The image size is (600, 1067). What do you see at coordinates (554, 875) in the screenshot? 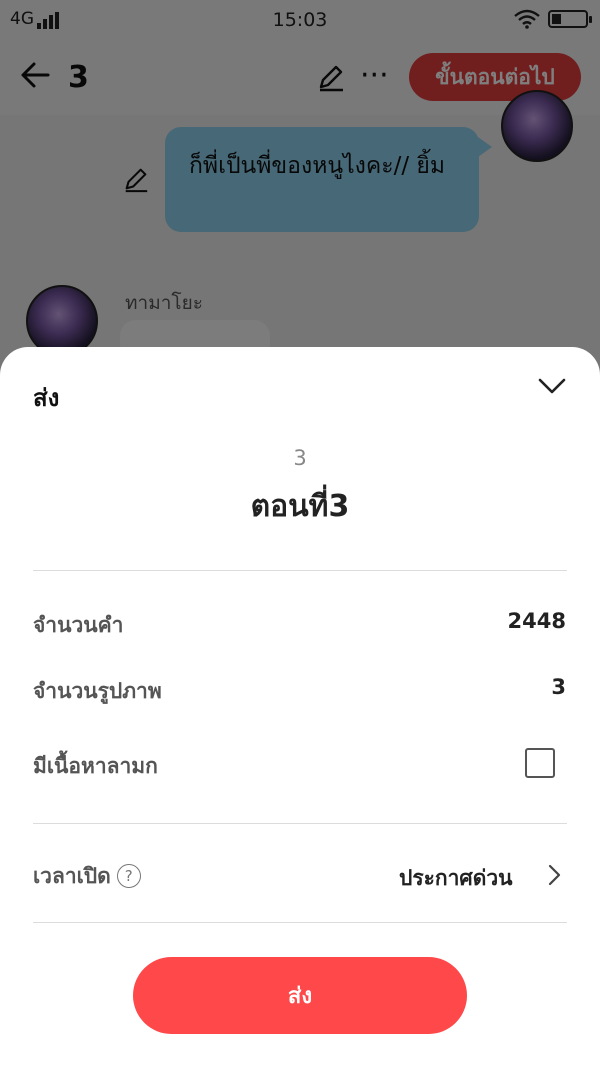
I see `chevron-right-icon` at bounding box center [554, 875].